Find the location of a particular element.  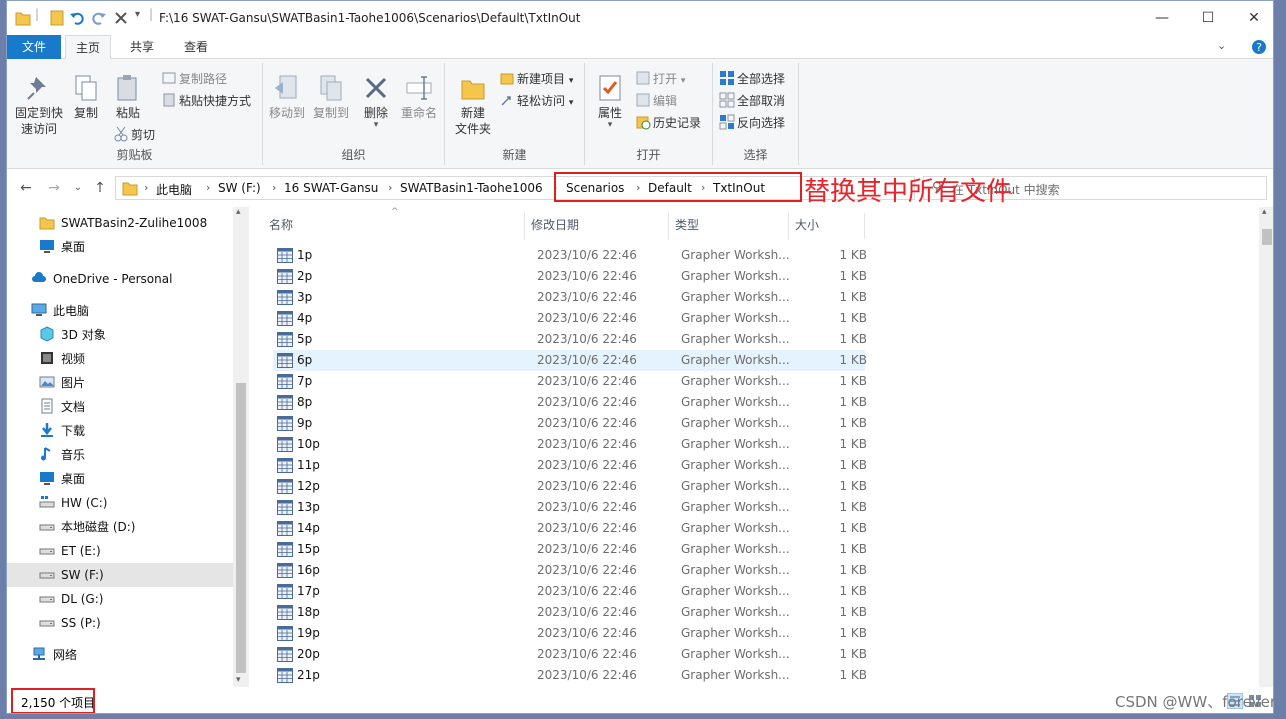

file-row: 11p 2023/10/6 22:46 Grapher Worksh... 1 KB is located at coordinates (570, 465).